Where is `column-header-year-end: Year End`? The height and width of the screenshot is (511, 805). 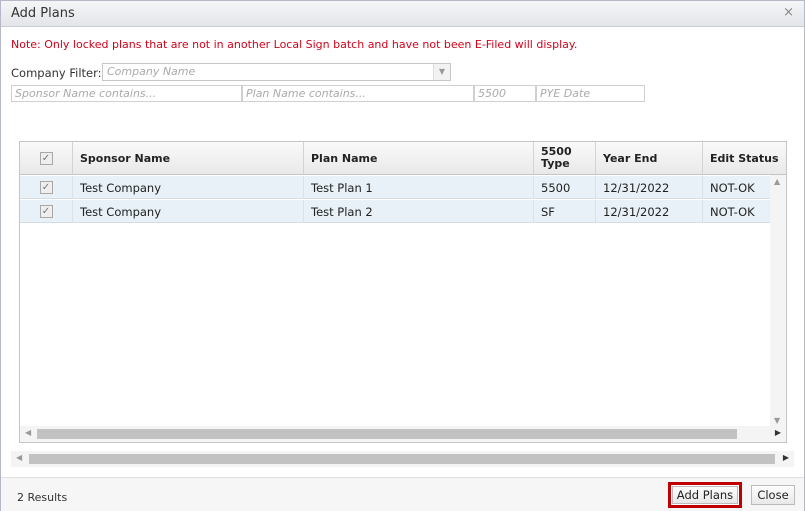
column-header-year-end: Year End is located at coordinates (649, 158).